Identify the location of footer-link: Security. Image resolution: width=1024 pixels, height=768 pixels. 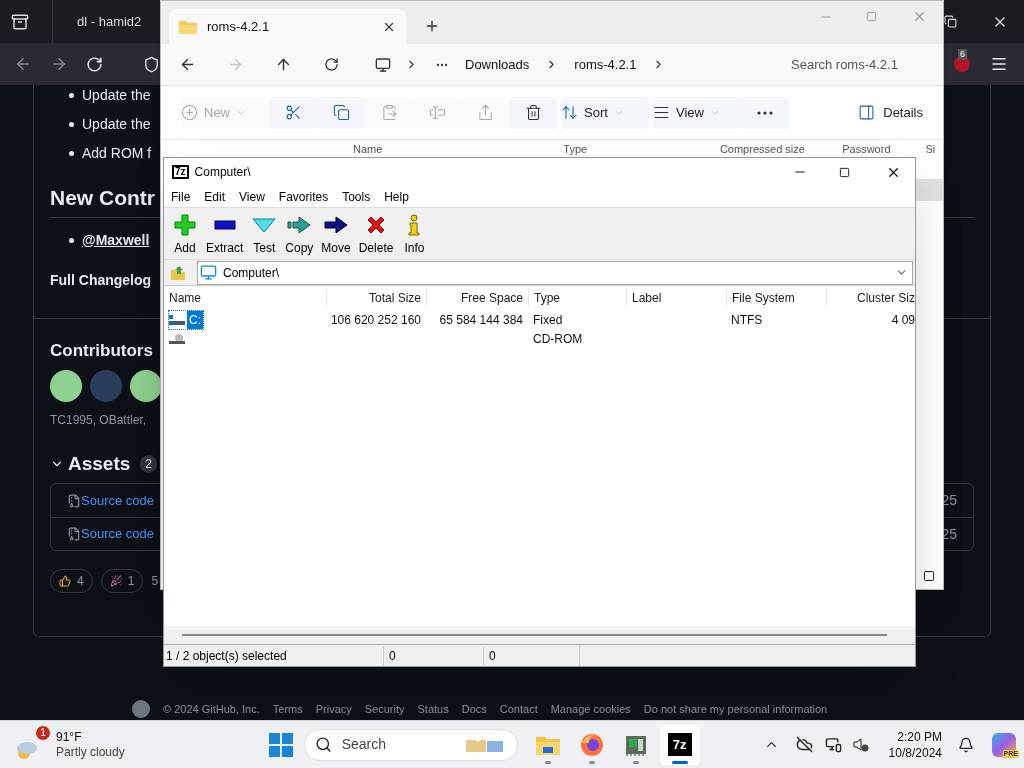
(384, 709).